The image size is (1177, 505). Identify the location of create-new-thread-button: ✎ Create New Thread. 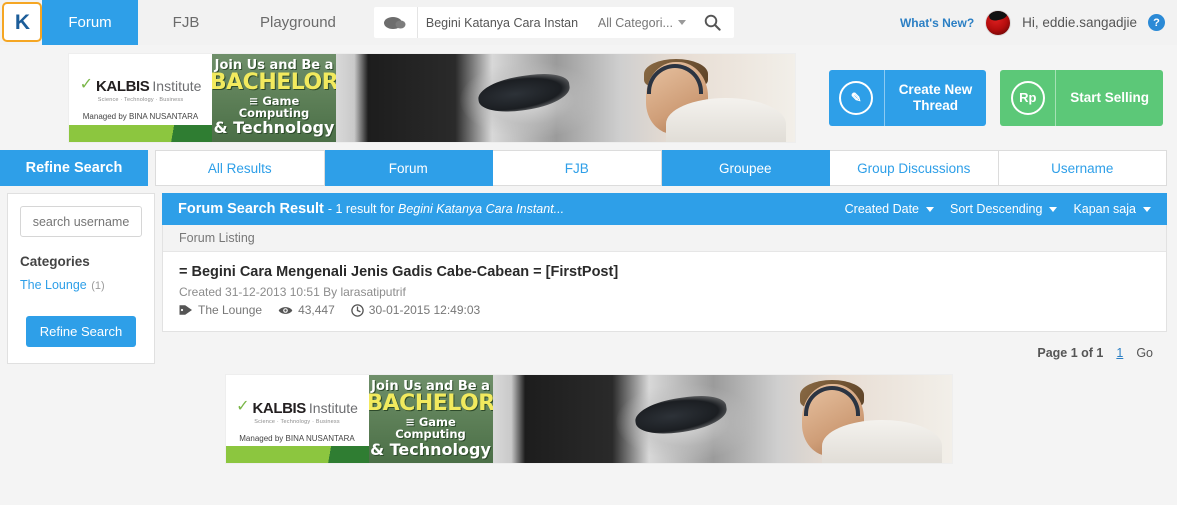
(907, 97).